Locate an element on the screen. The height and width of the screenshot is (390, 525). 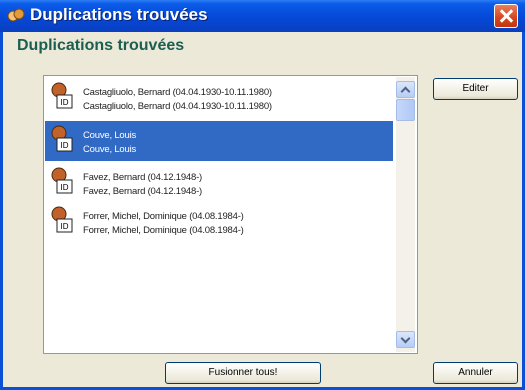
close-button is located at coordinates (506, 16).